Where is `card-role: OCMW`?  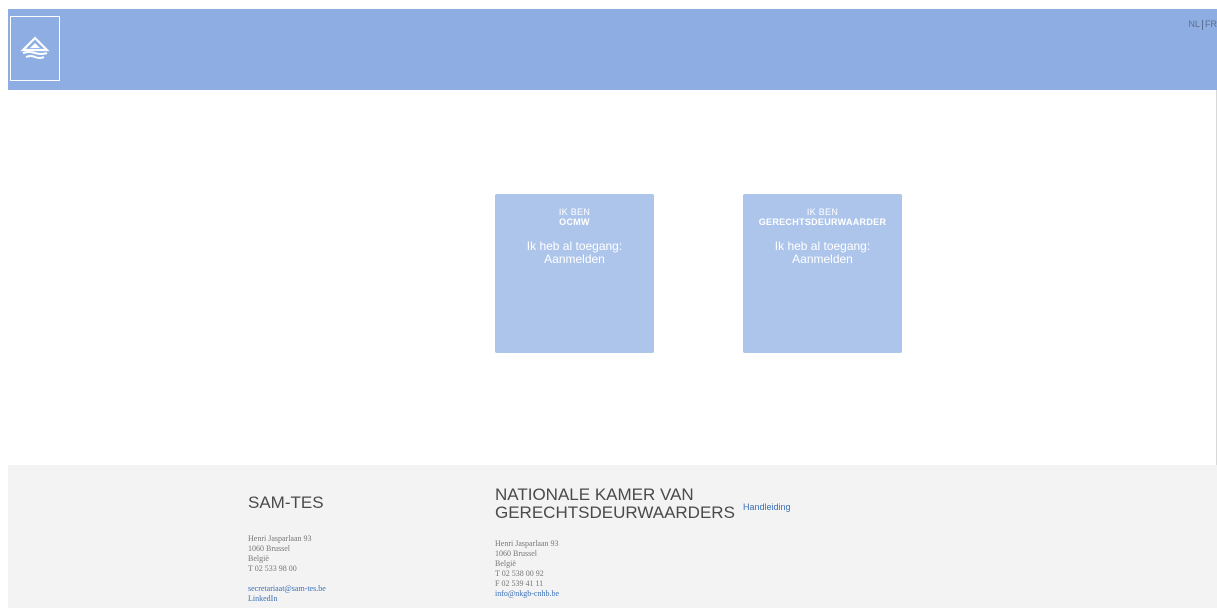
card-role: OCMW is located at coordinates (574, 222).